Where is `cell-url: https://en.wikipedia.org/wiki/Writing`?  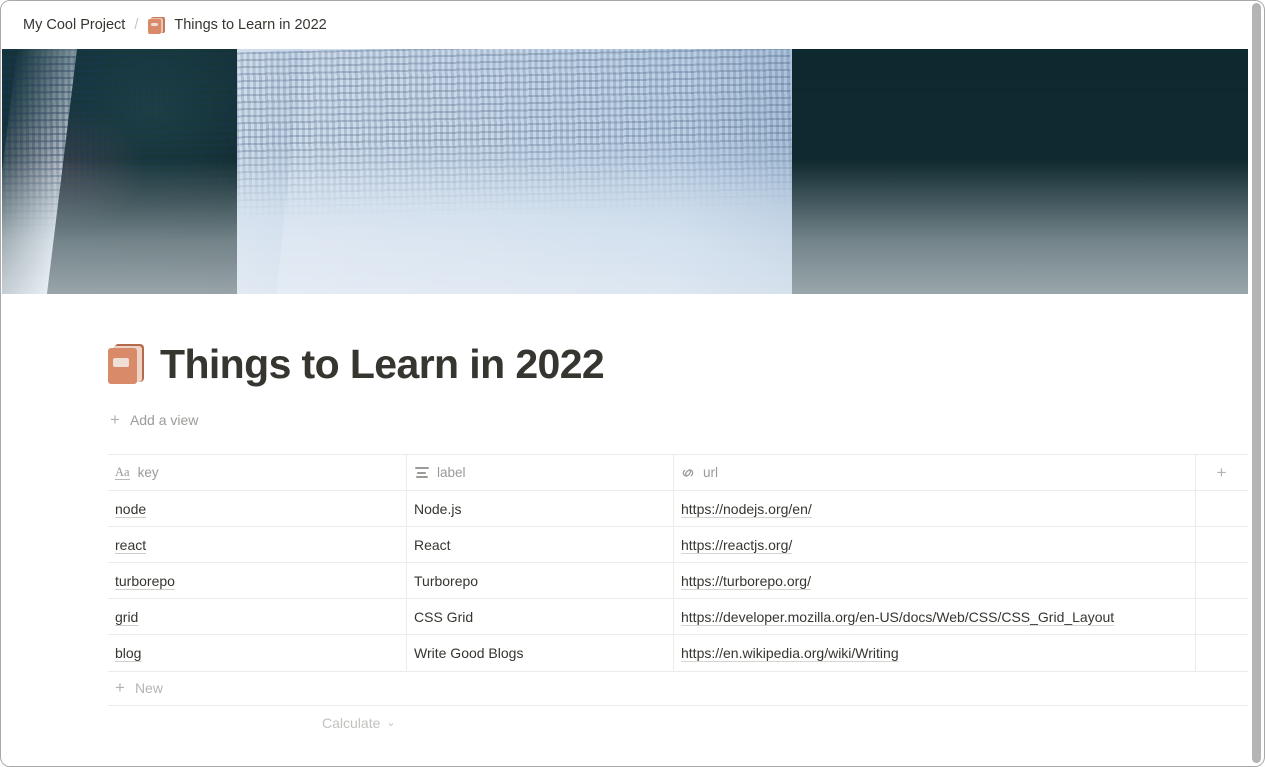 cell-url: https://en.wikipedia.org/wiki/Writing is located at coordinates (935, 653).